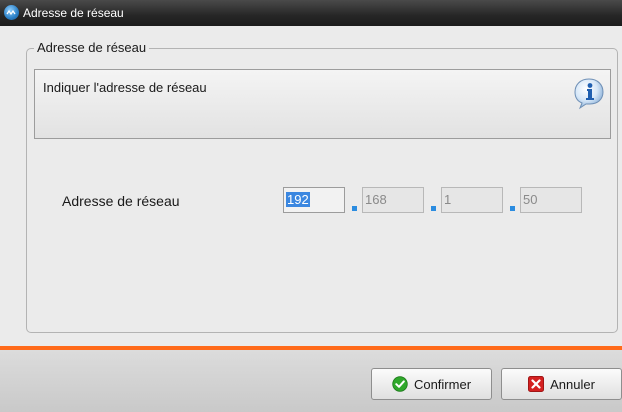 The image size is (622, 412). I want to click on octet-1-input: 192, so click(314, 200).